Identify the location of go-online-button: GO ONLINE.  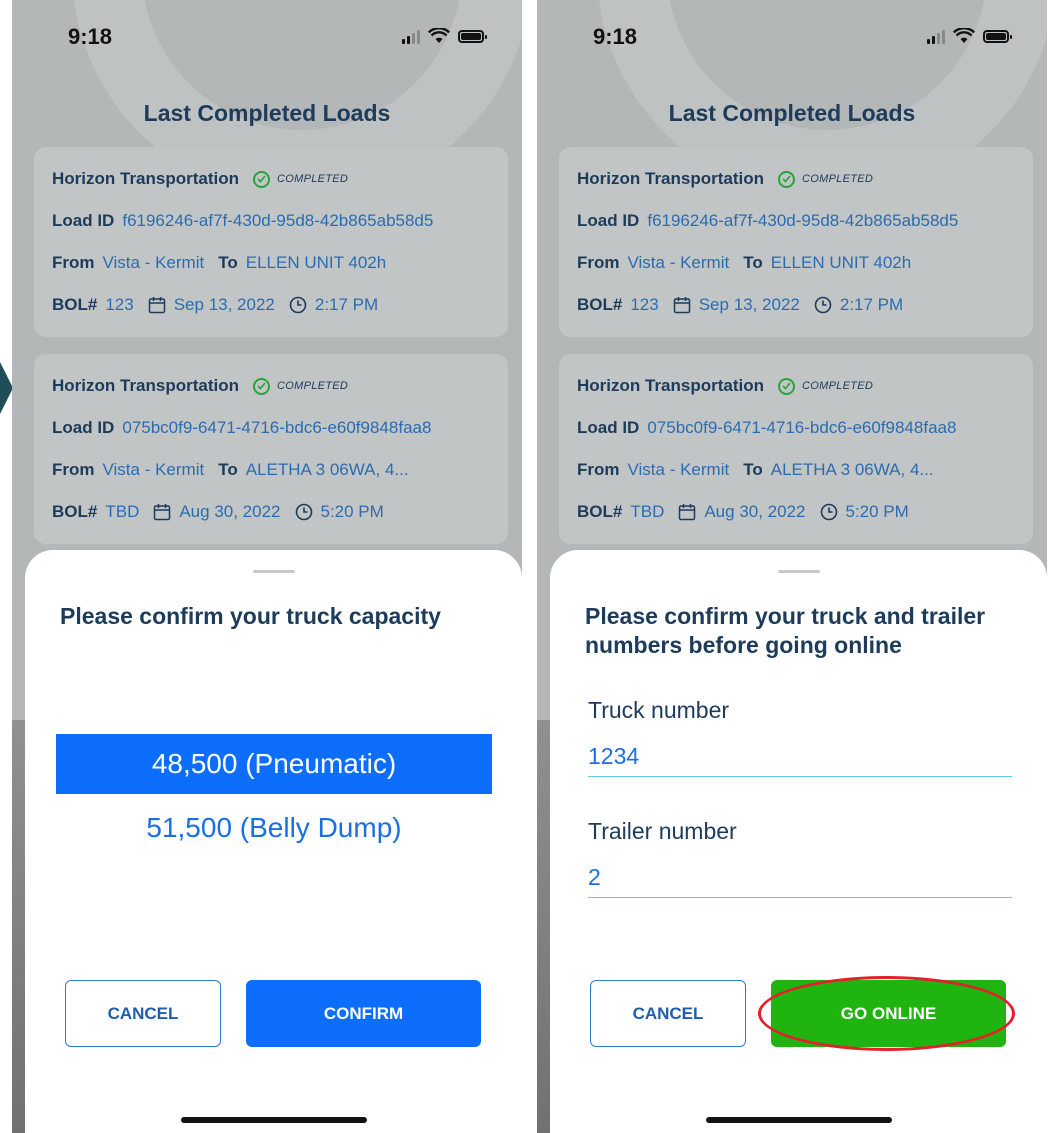
(888, 1013).